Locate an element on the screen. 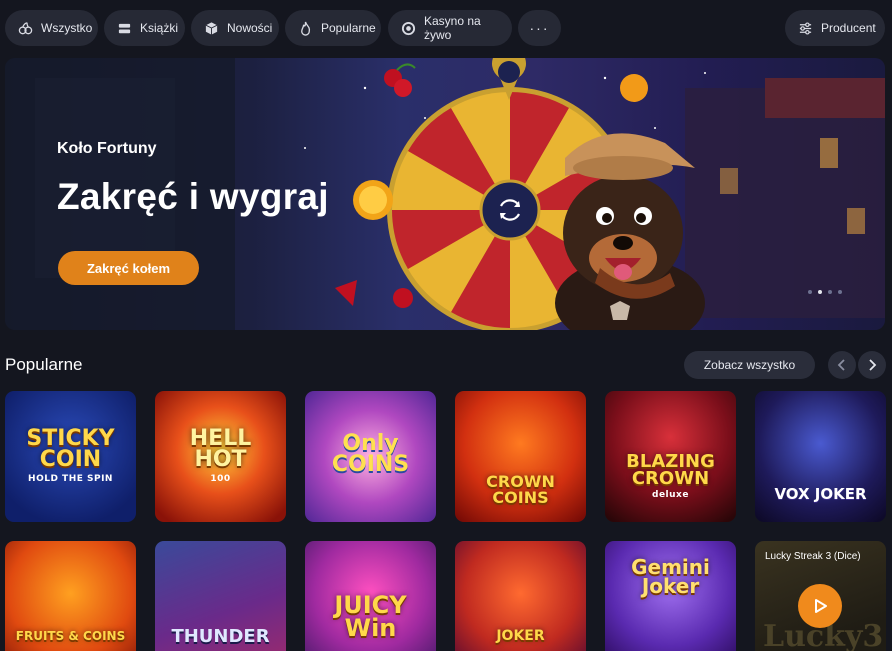  filter-chip-label: Książki is located at coordinates (159, 28).